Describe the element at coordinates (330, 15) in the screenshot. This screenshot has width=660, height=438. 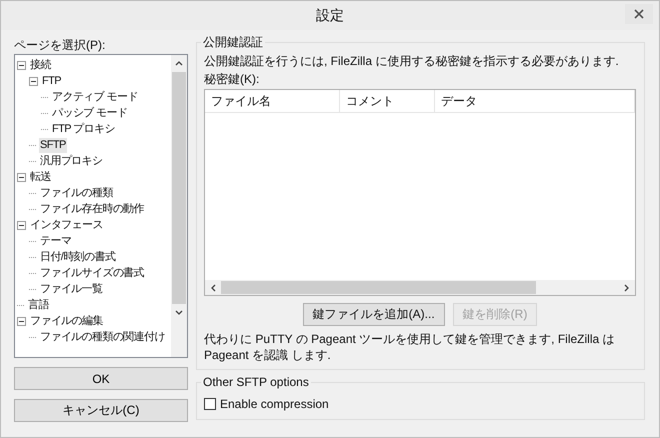
I see `window-title: 設定` at that location.